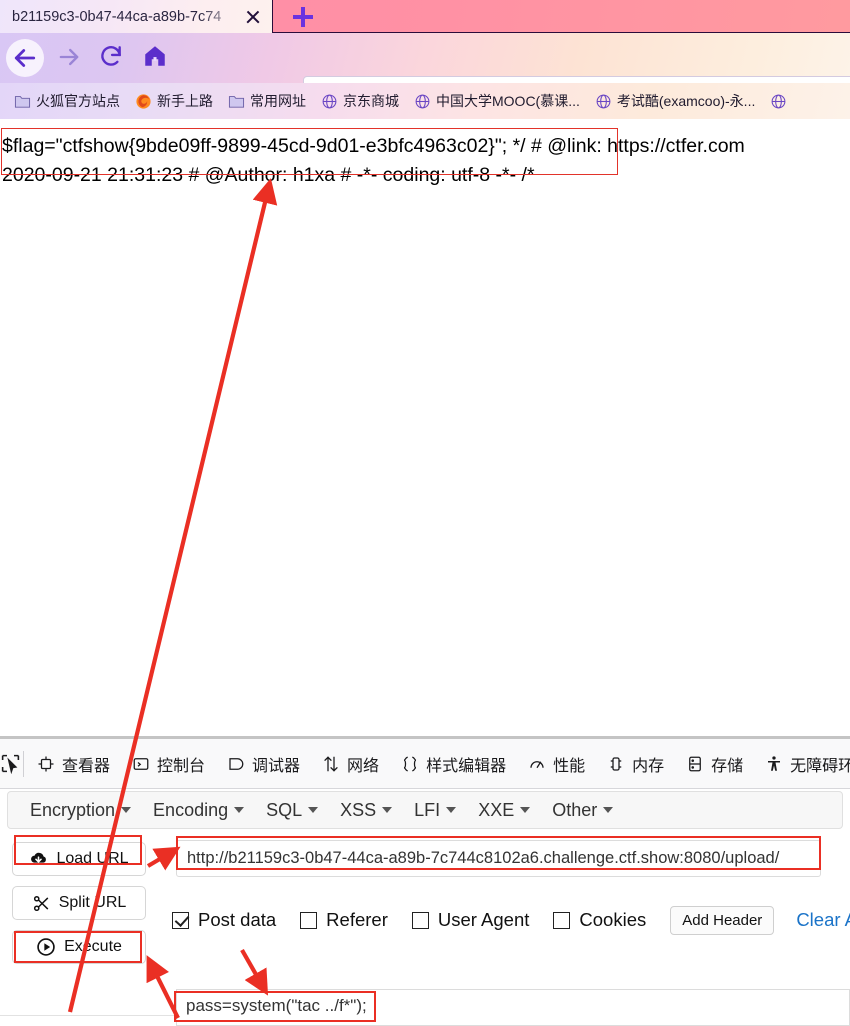 The height and width of the screenshot is (1026, 850). What do you see at coordinates (278, 101) in the screenshot?
I see `bookmark-label: 常用网址` at bounding box center [278, 101].